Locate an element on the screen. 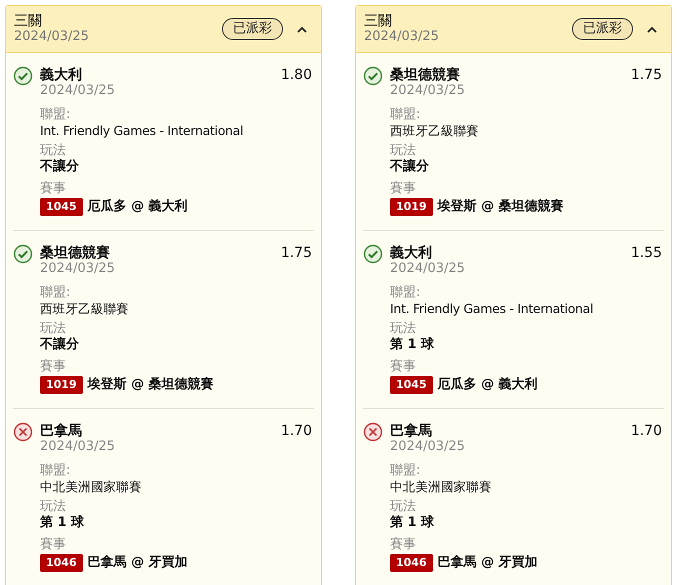  odds: 1.80 is located at coordinates (296, 75).